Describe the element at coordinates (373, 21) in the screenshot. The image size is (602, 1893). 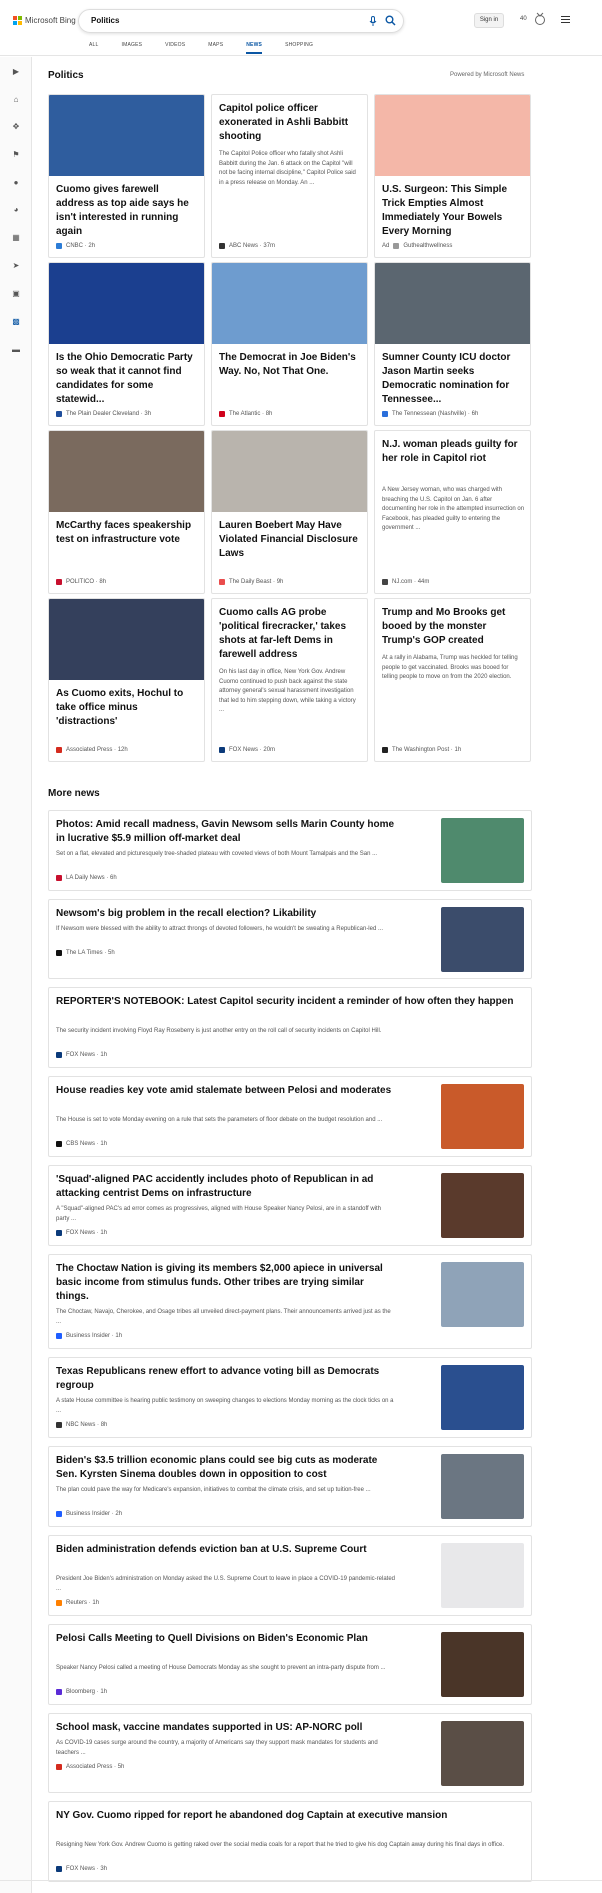
I see `microphone-icon` at that location.